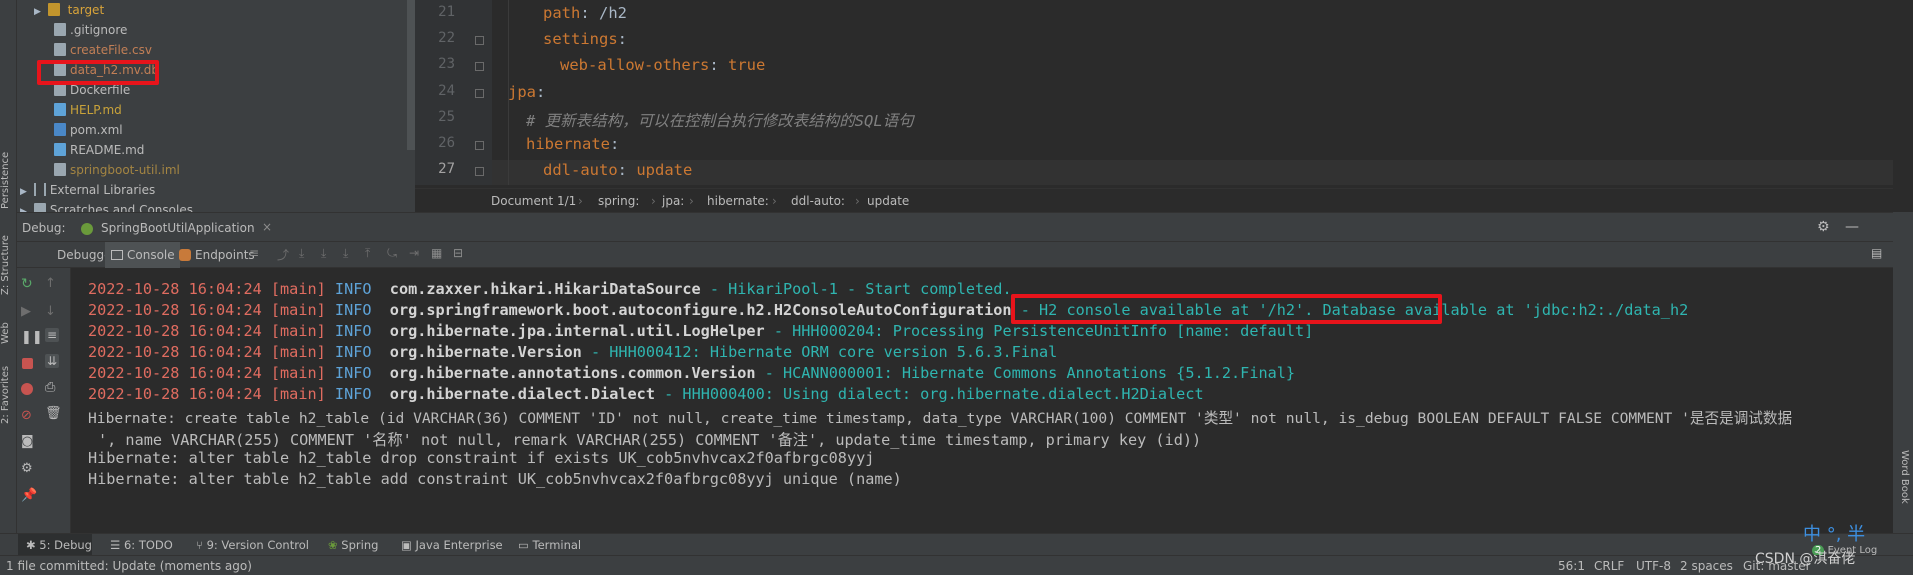  I want to click on menu-icon: ≡, so click(254, 253).